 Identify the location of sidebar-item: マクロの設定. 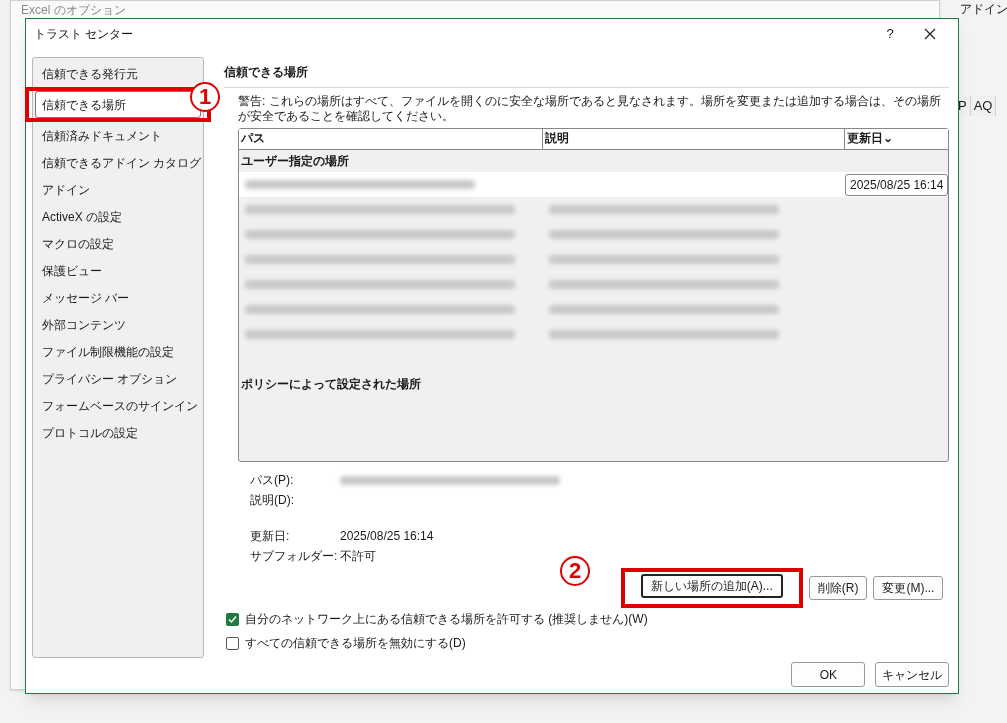
(118, 243).